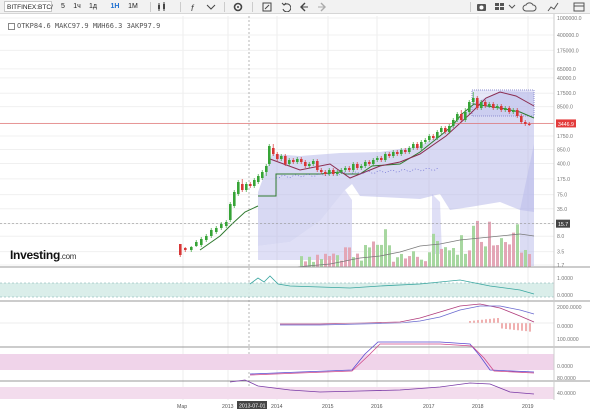 The height and width of the screenshot is (414, 590). I want to click on symbol-input: BITFINEX:BTC/, so click(28, 6).